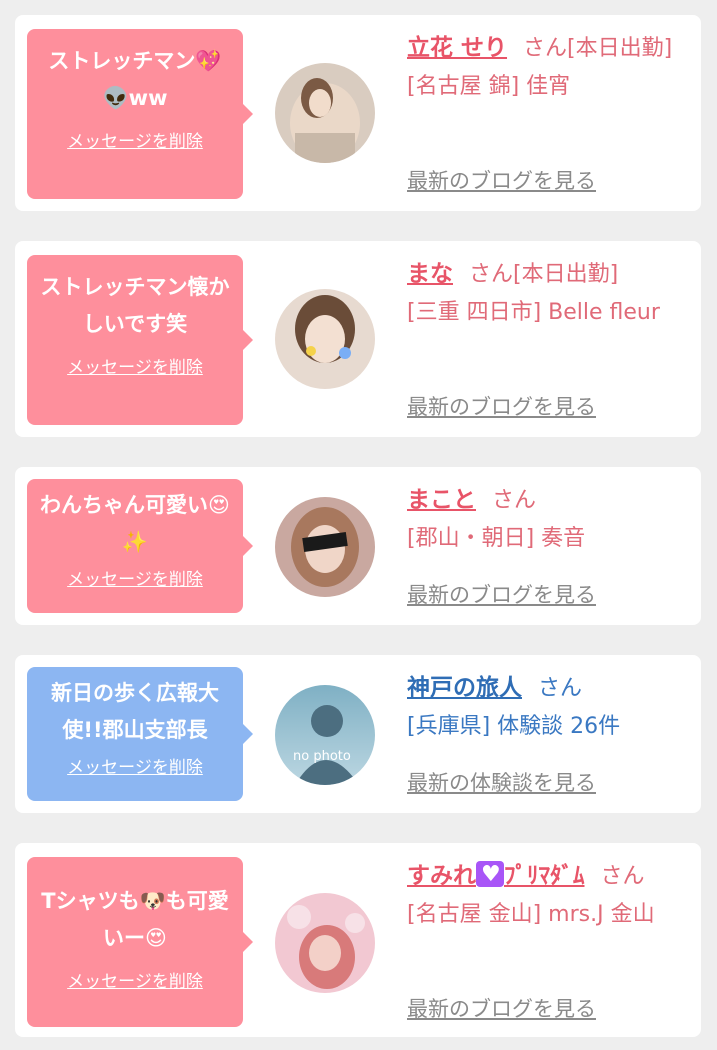  Describe the element at coordinates (501, 782) in the screenshot. I see `latest-review-link: 最新の体験談を見る` at that location.